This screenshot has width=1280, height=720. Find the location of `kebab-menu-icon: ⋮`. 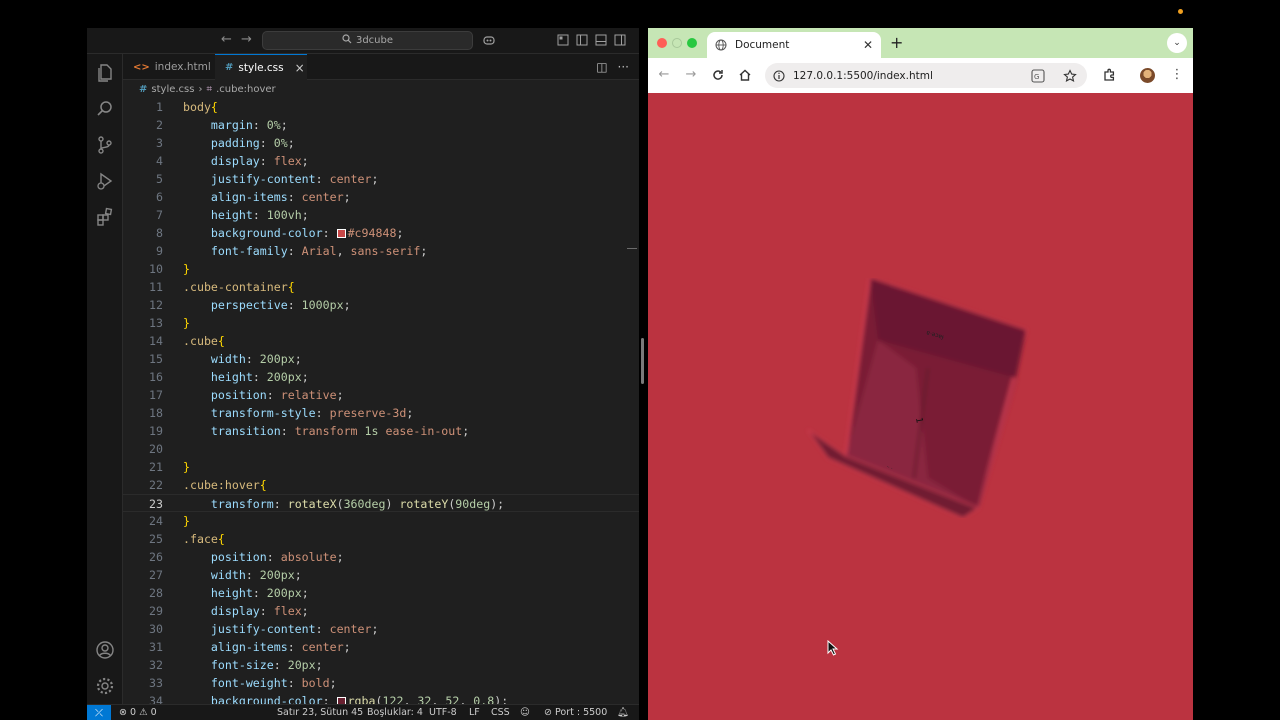

kebab-menu-icon: ⋮ is located at coordinates (1177, 75).